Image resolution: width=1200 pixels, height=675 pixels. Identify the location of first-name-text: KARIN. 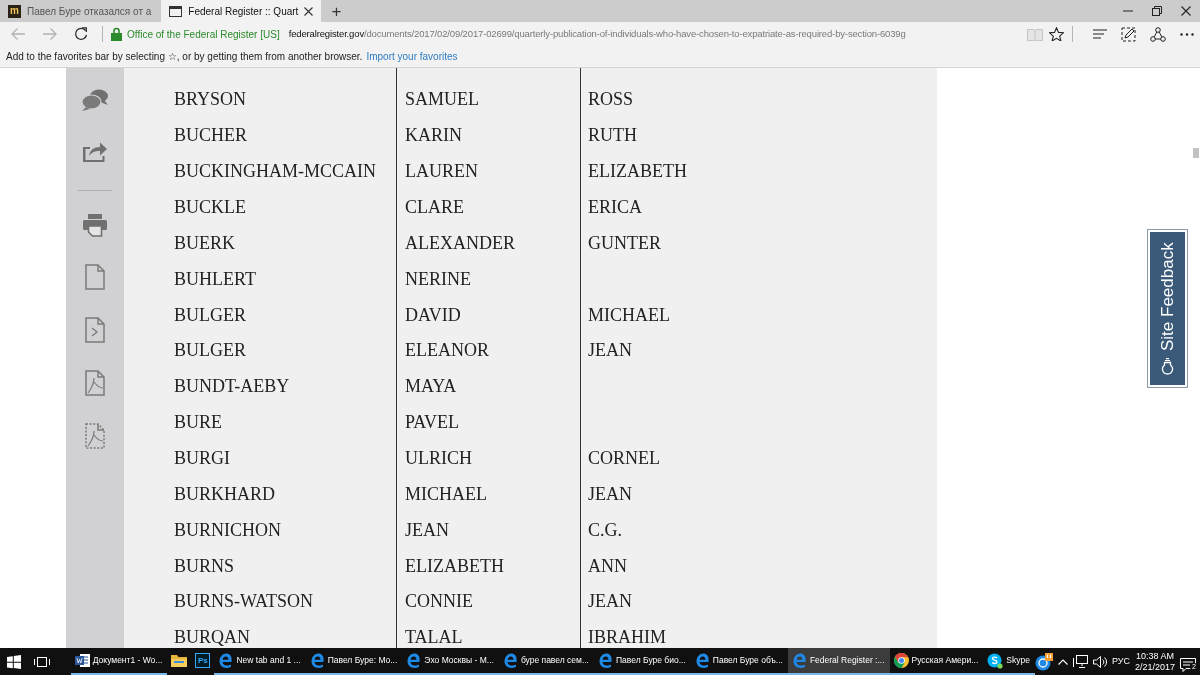
(433, 136).